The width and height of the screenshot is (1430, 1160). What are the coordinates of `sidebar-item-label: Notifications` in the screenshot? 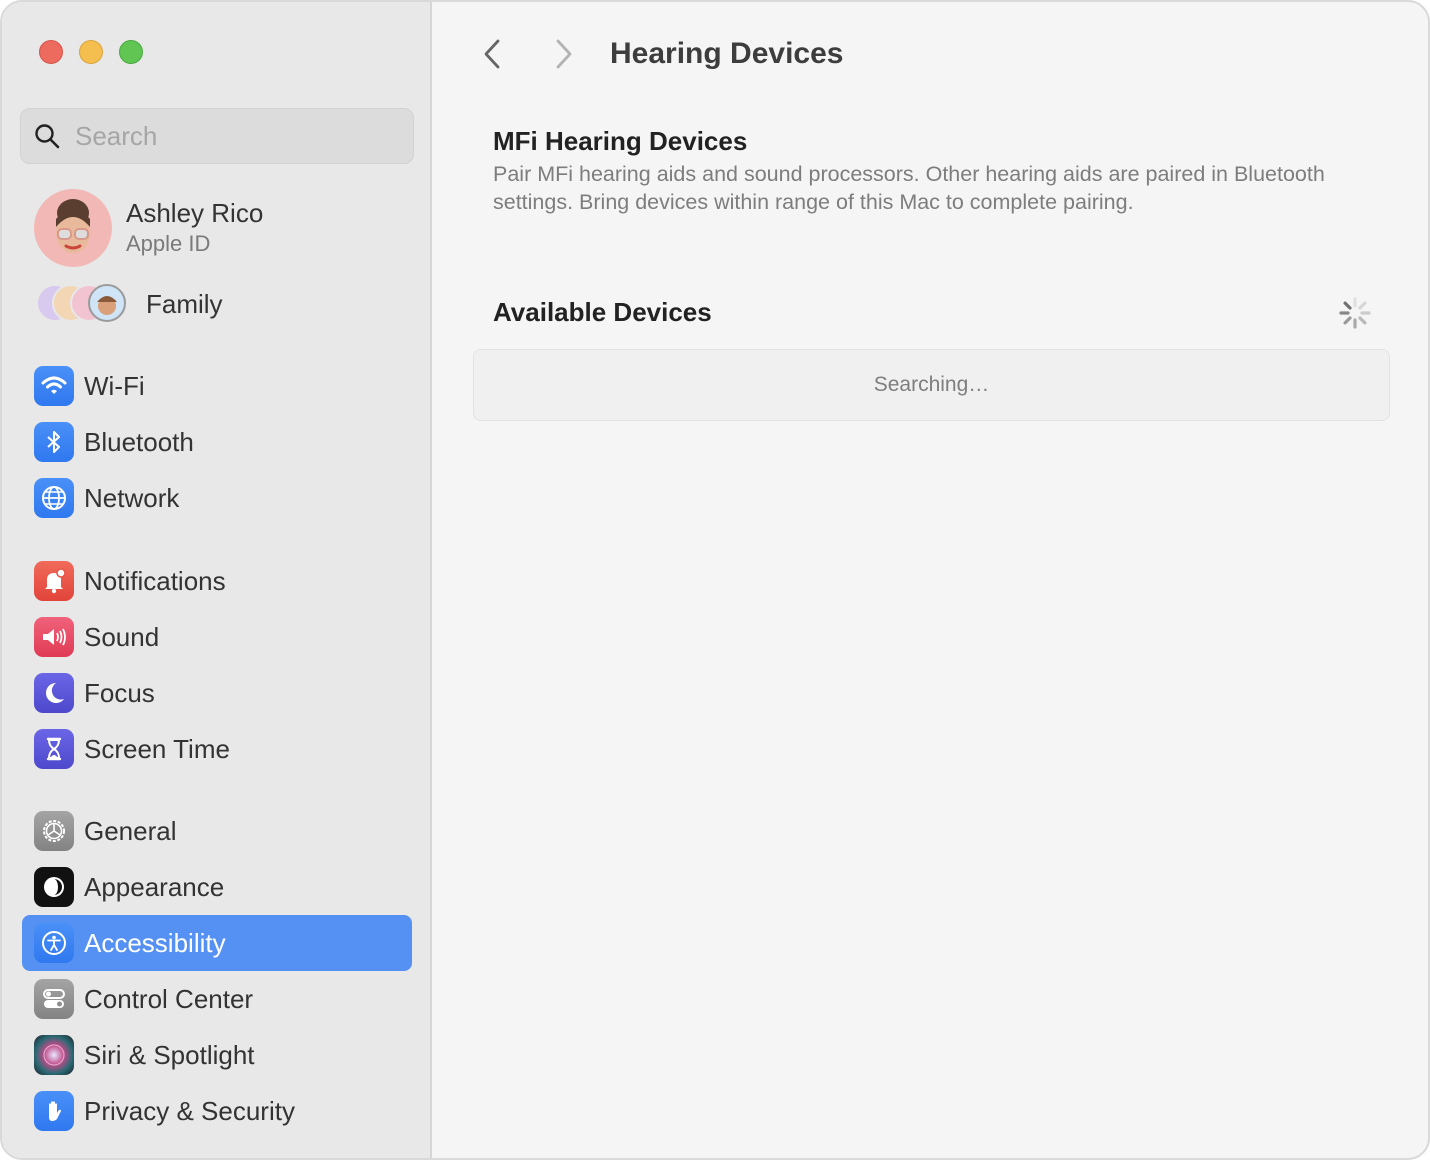 It's located at (155, 580).